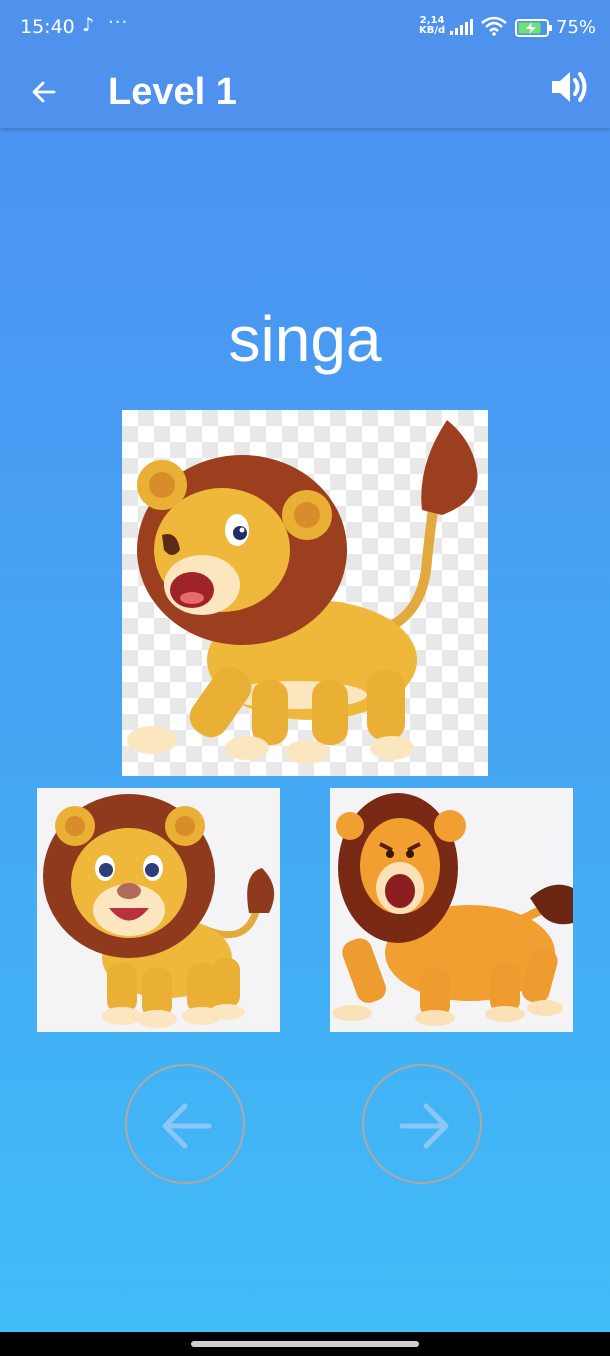  What do you see at coordinates (461, 27) in the screenshot?
I see `signal-icon` at bounding box center [461, 27].